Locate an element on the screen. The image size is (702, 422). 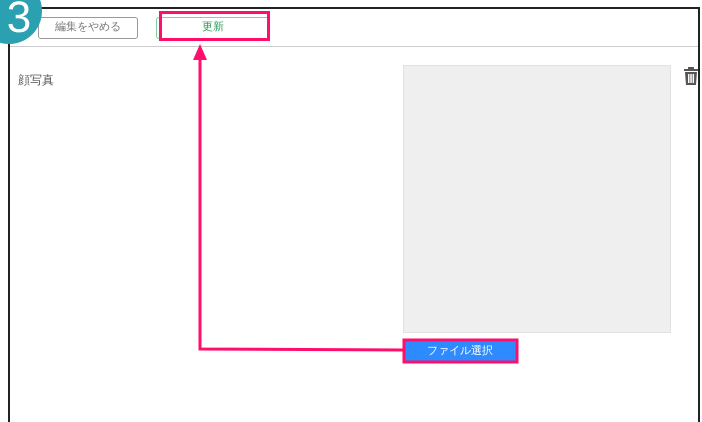
update-button: 更新 is located at coordinates (213, 27).